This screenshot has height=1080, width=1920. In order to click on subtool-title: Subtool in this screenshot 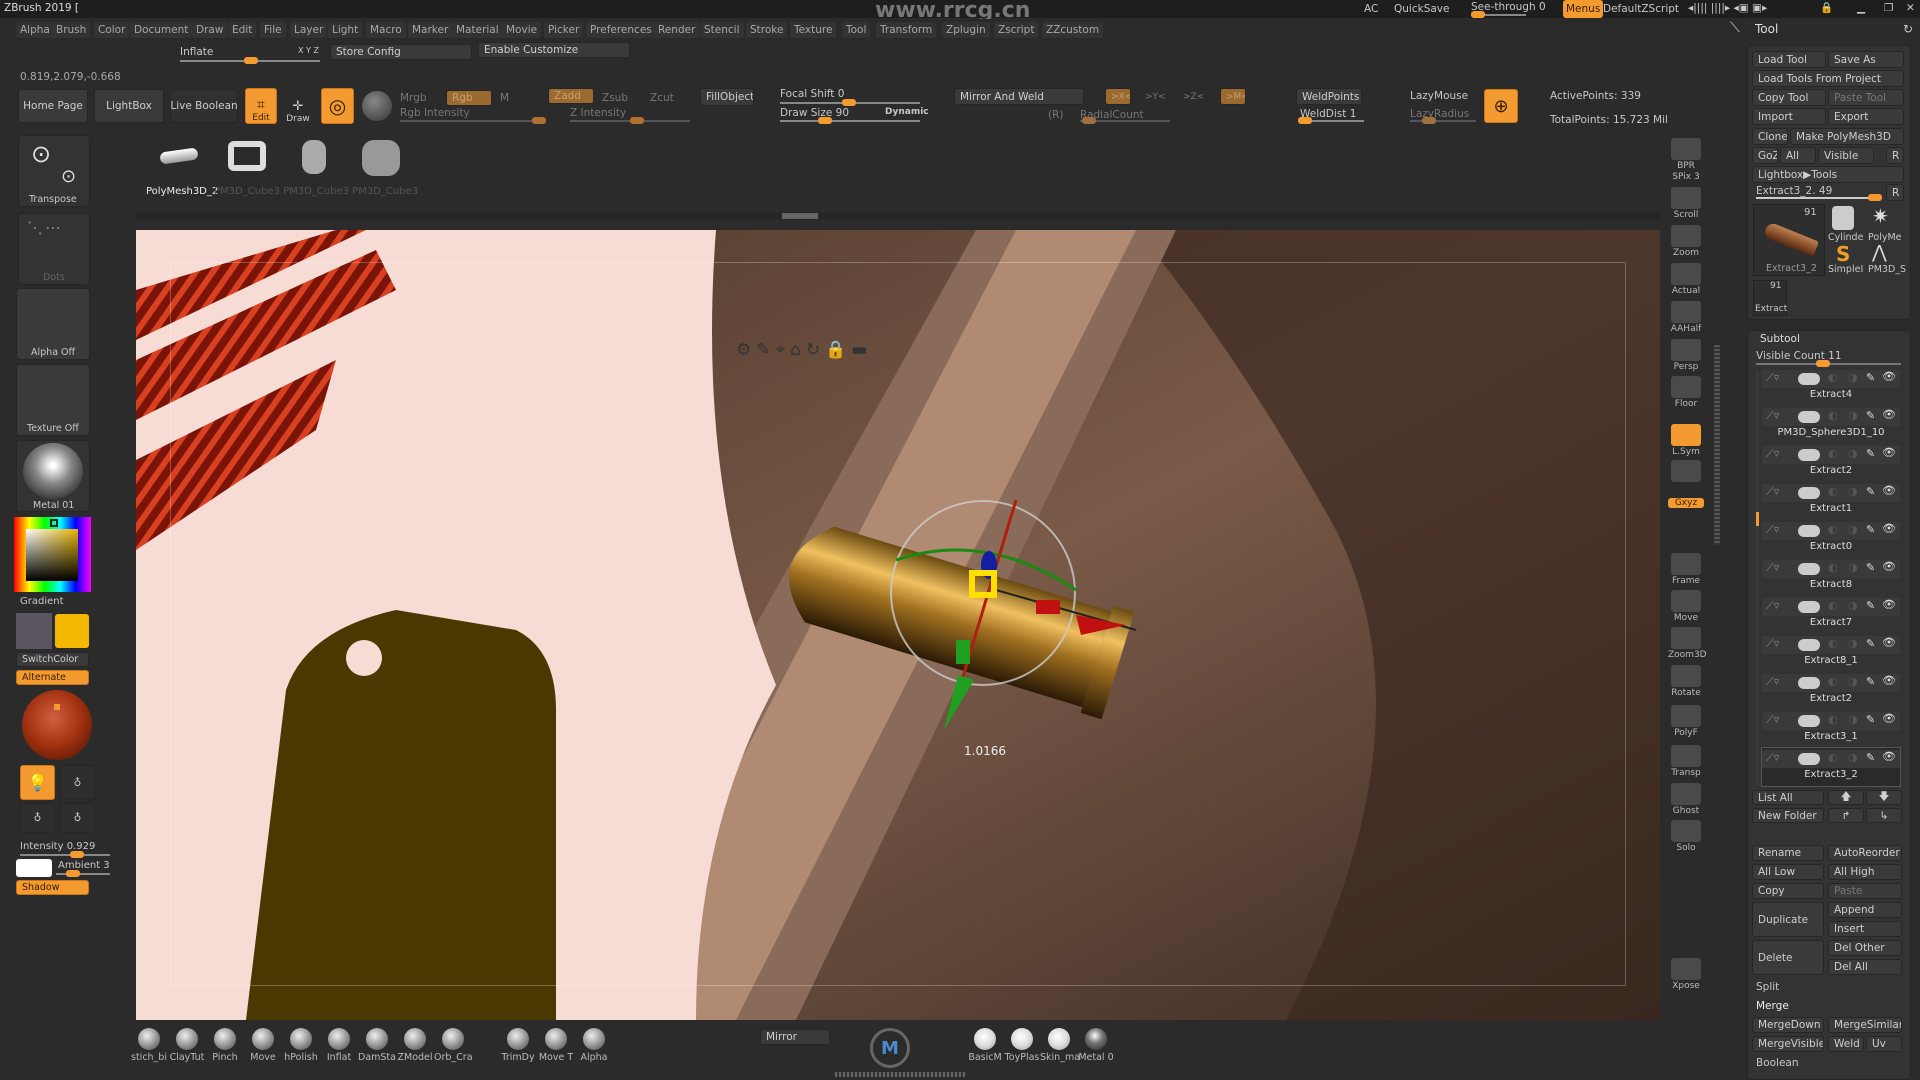, I will do `click(1780, 339)`.